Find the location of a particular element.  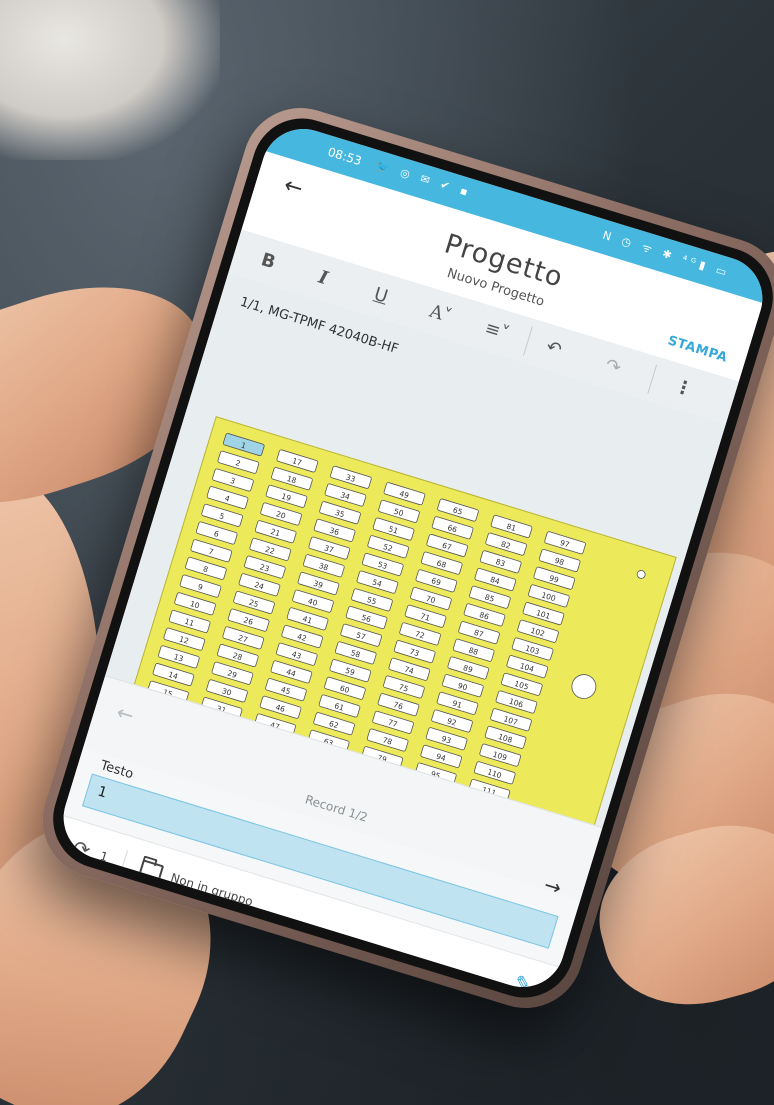

previous-record-icon: ← is located at coordinates (125, 714).